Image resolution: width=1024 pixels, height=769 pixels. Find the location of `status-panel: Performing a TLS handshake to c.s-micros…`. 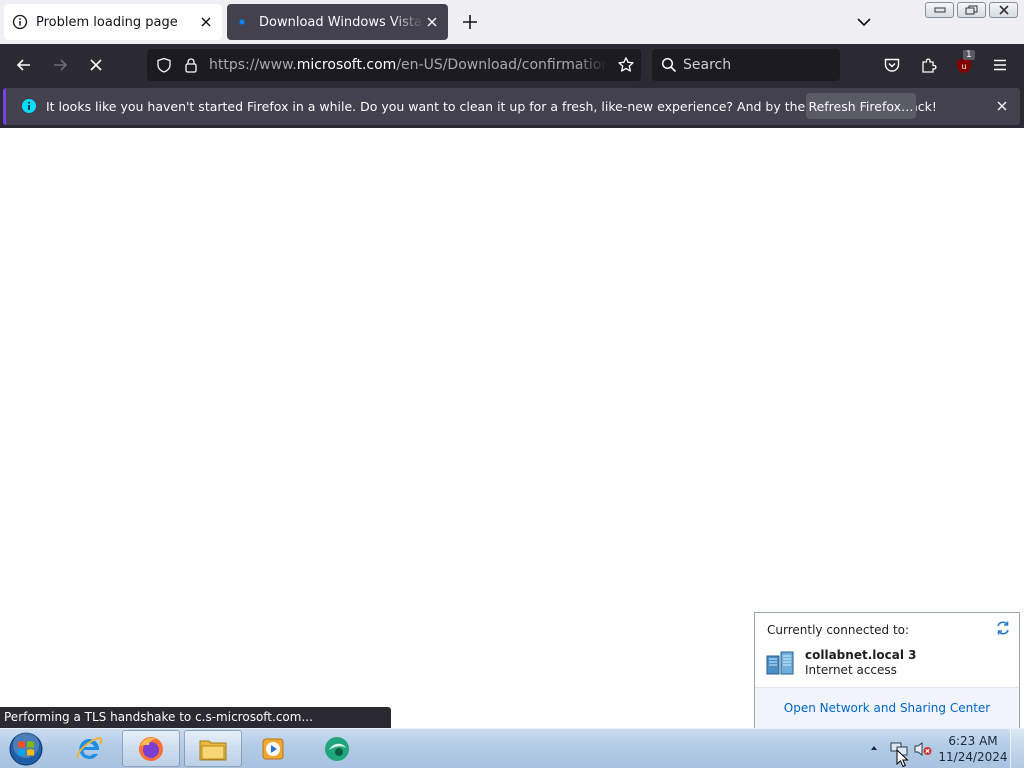

status-panel: Performing a TLS handshake to c.s-micros… is located at coordinates (195, 717).